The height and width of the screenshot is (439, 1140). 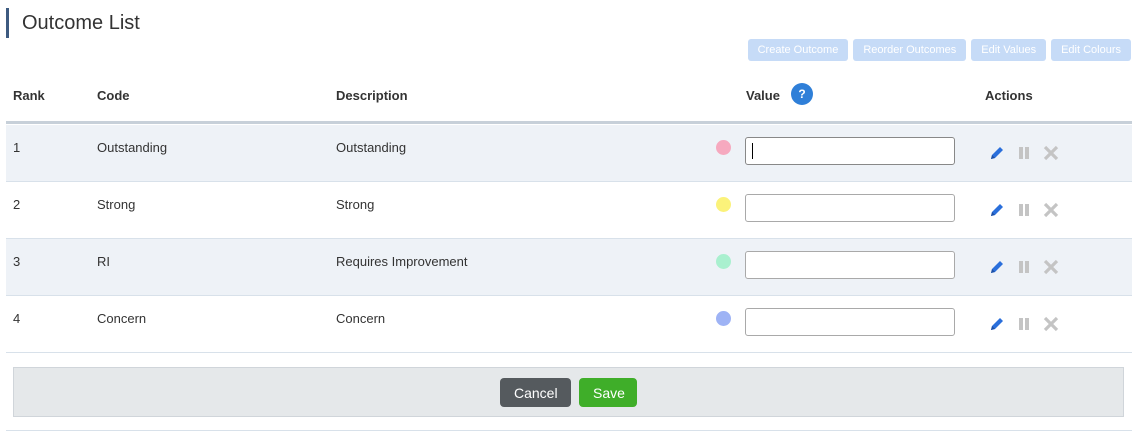 What do you see at coordinates (608, 392) in the screenshot?
I see `save-button: Save` at bounding box center [608, 392].